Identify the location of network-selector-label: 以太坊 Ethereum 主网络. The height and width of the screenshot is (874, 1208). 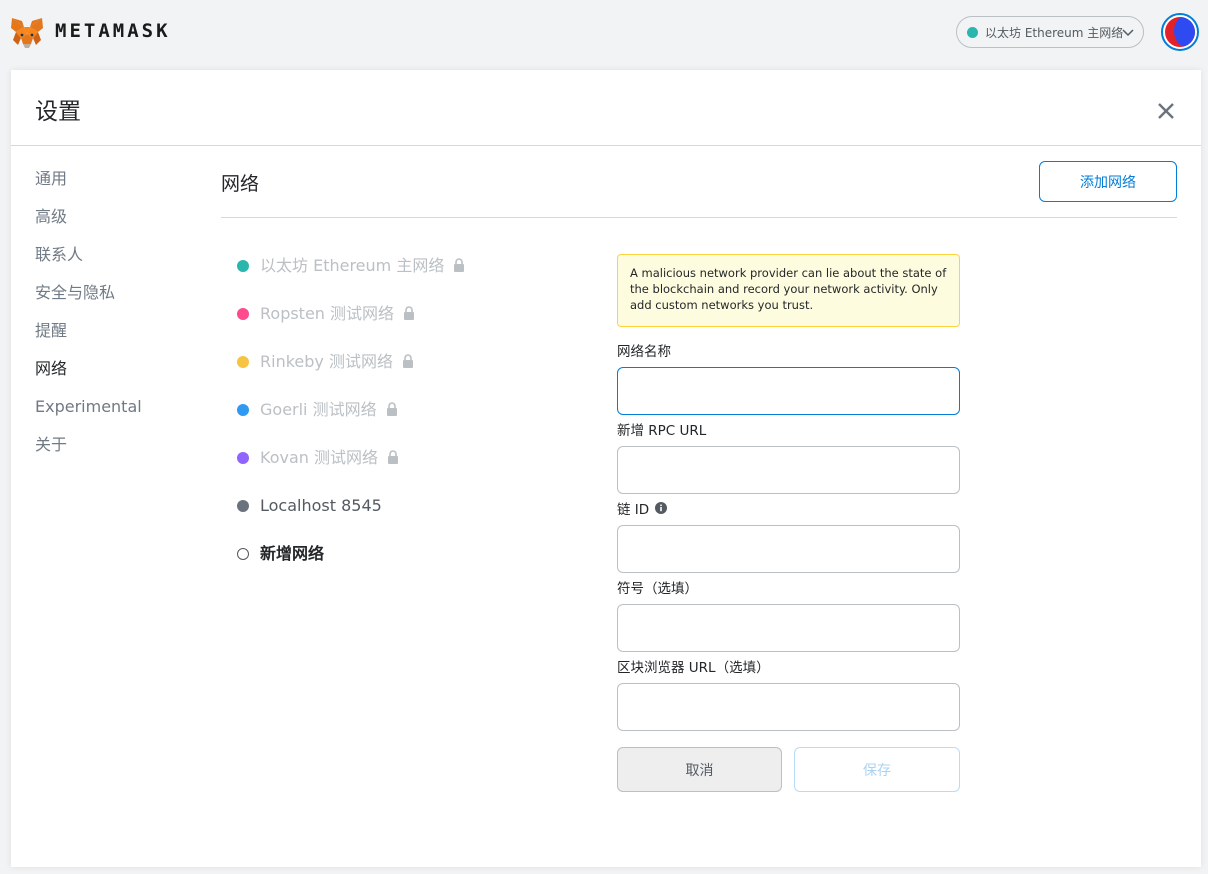
(1054, 32).